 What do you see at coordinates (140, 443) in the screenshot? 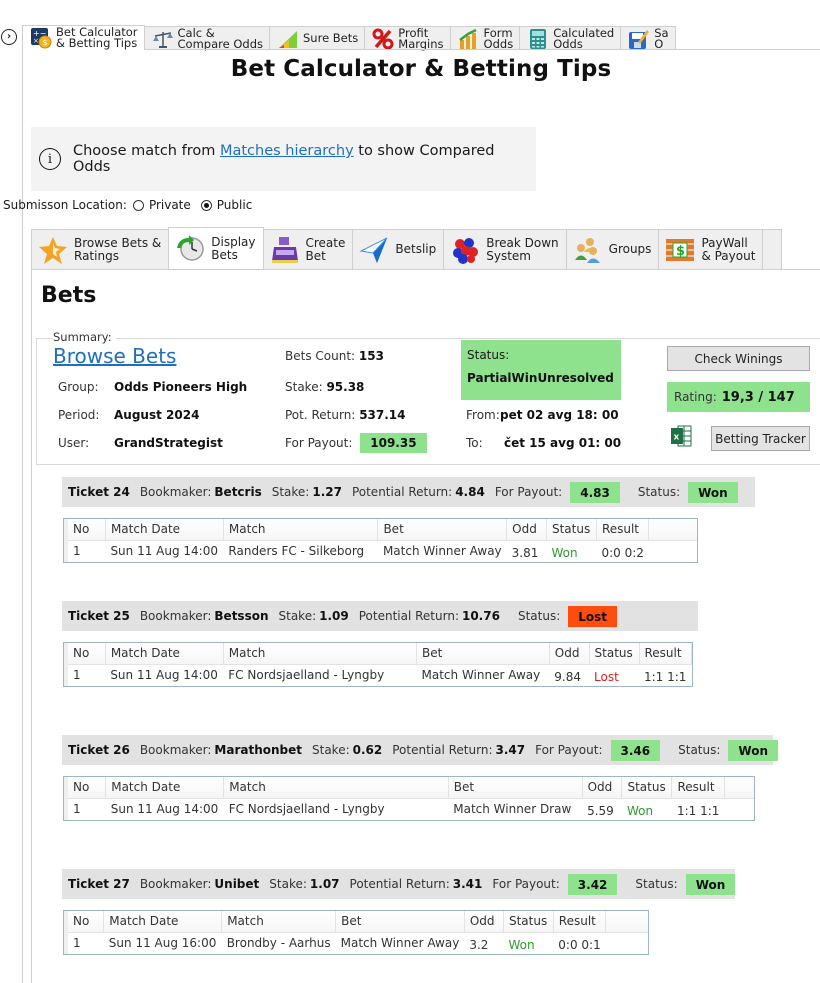
I see `summary-user-row: User: GrandStrategist` at bounding box center [140, 443].